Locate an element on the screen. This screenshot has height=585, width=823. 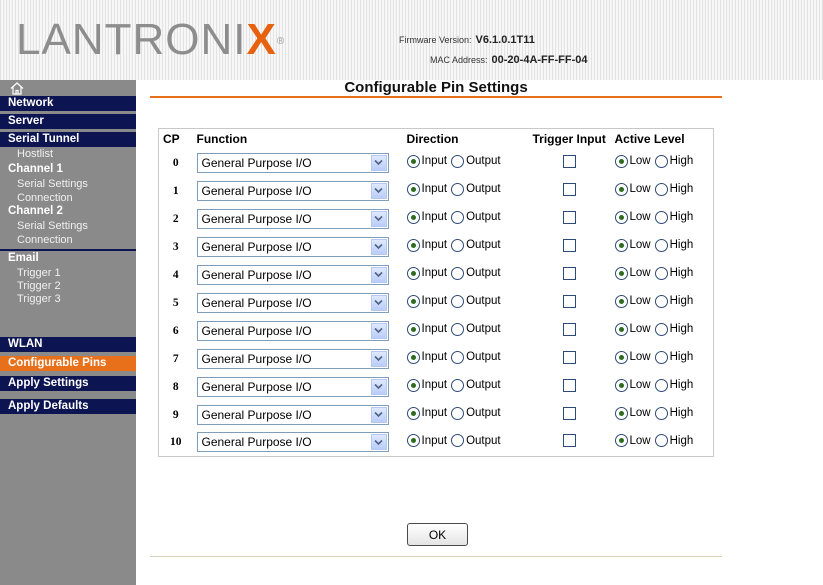
sidebar-item-ch1-serial-settings: Serial Settings is located at coordinates (68, 184).